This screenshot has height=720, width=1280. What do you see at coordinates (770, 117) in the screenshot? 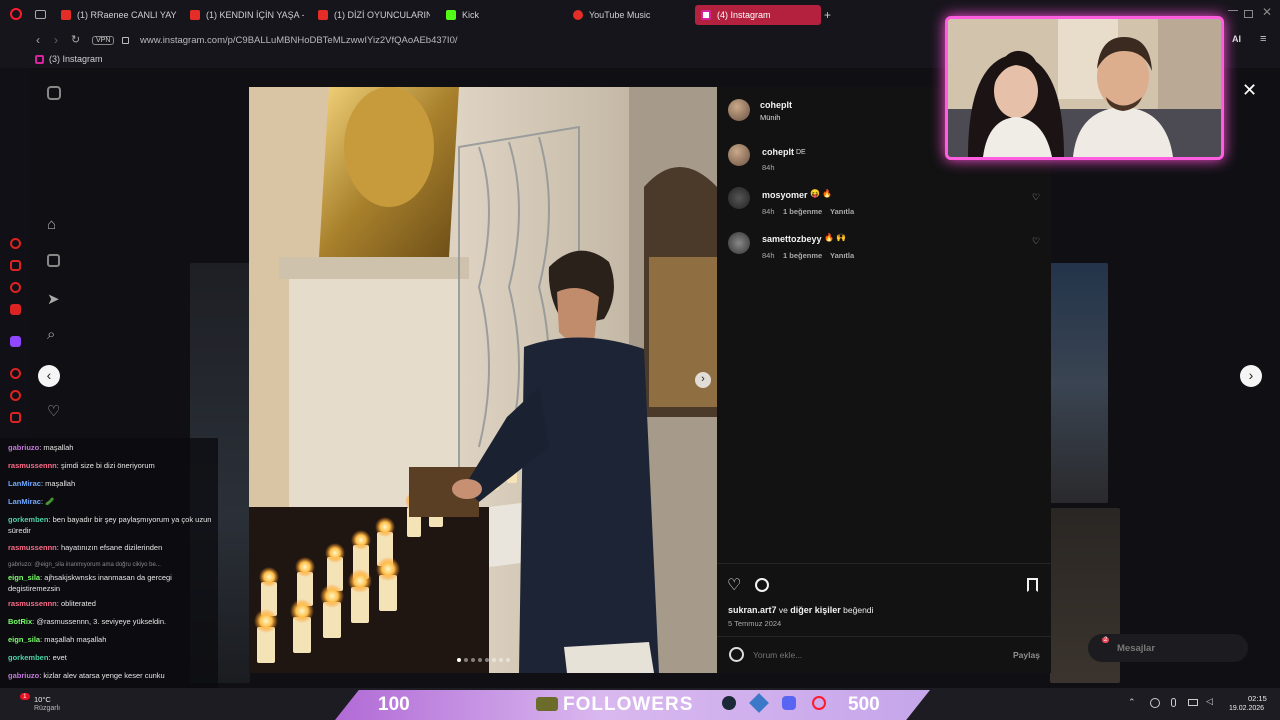
I see `post-location: Münih` at bounding box center [770, 117].